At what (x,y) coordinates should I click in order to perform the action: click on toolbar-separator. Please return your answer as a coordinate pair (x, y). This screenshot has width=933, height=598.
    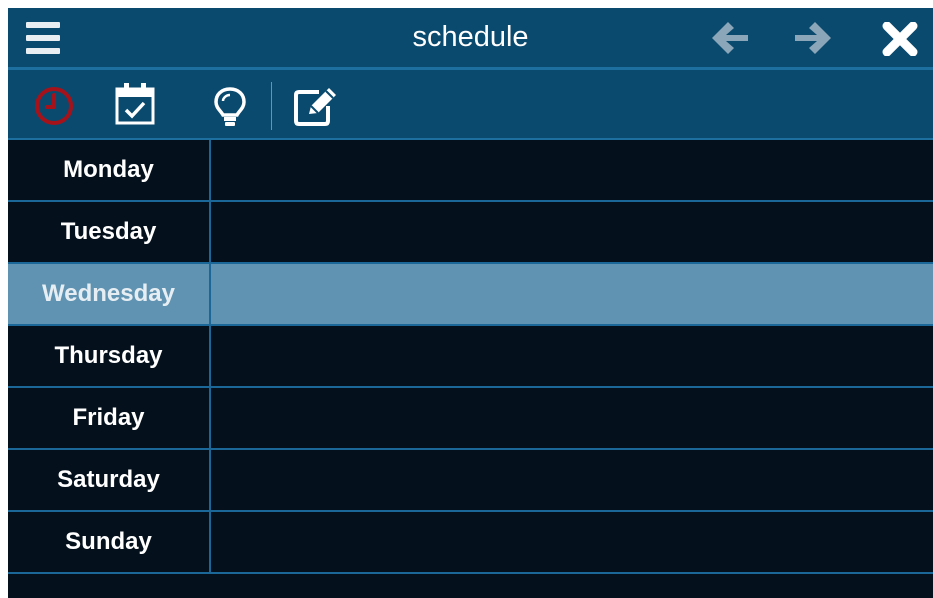
    Looking at the image, I should click on (271, 106).